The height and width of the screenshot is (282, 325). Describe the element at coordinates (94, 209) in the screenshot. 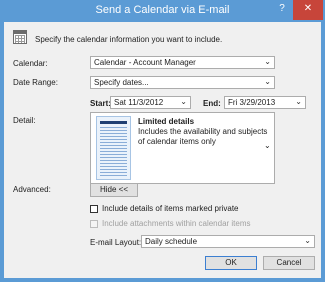

I see `private-items-checkbox` at that location.